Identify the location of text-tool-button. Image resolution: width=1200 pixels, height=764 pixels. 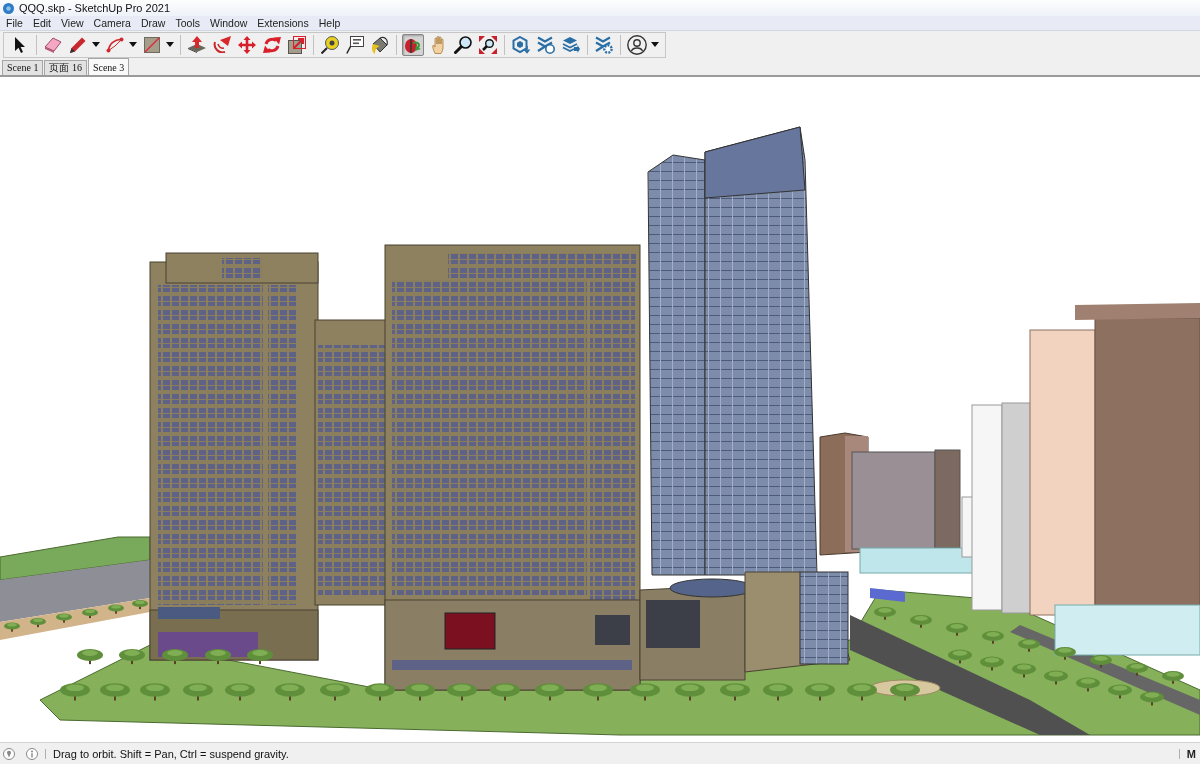
(355, 44).